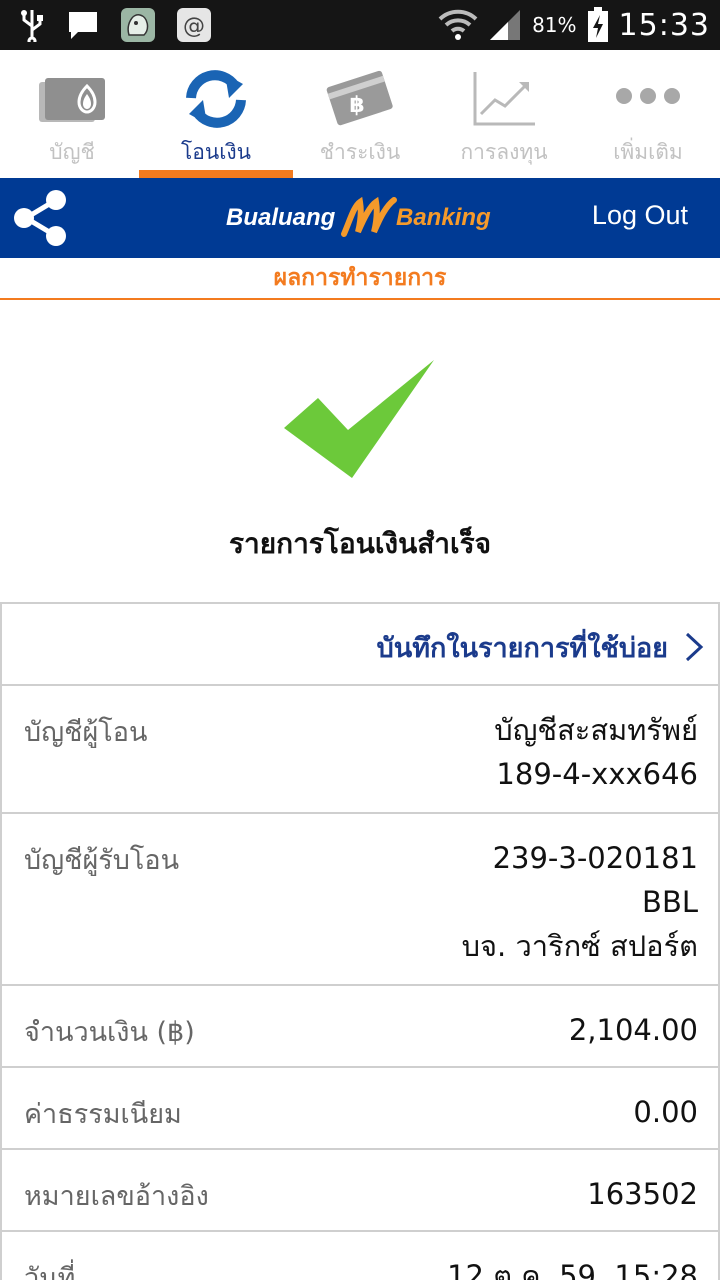 This screenshot has height=1280, width=720. Describe the element at coordinates (369, 216) in the screenshot. I see `m-logo-icon` at that location.